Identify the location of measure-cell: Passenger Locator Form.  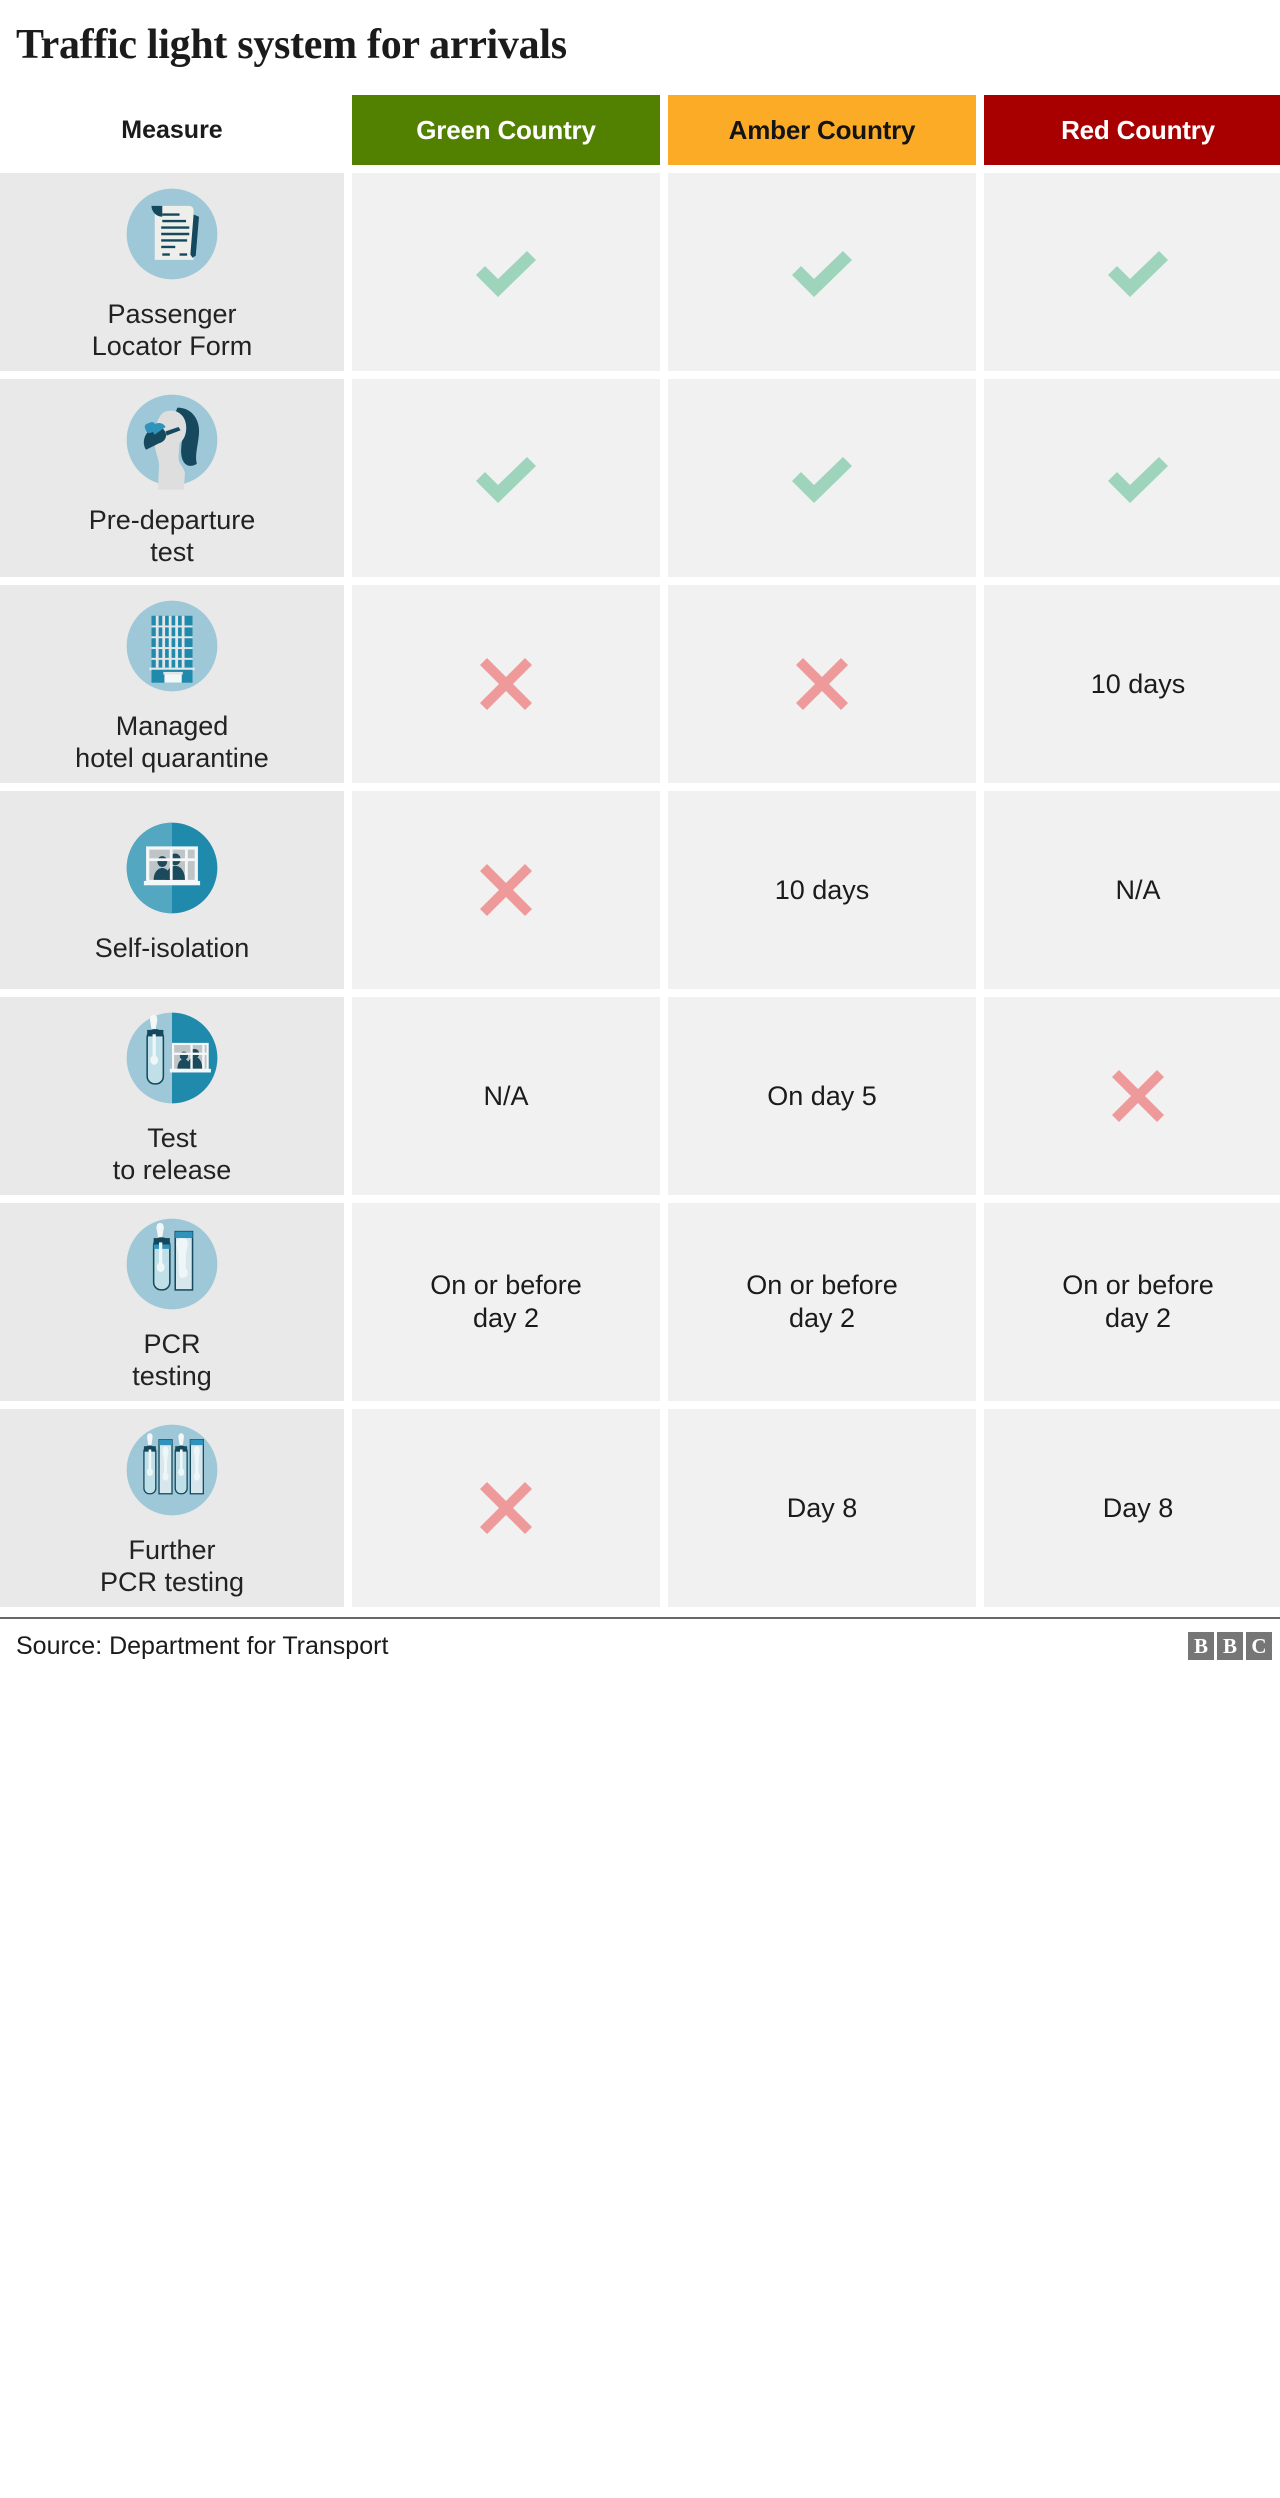
(172, 272).